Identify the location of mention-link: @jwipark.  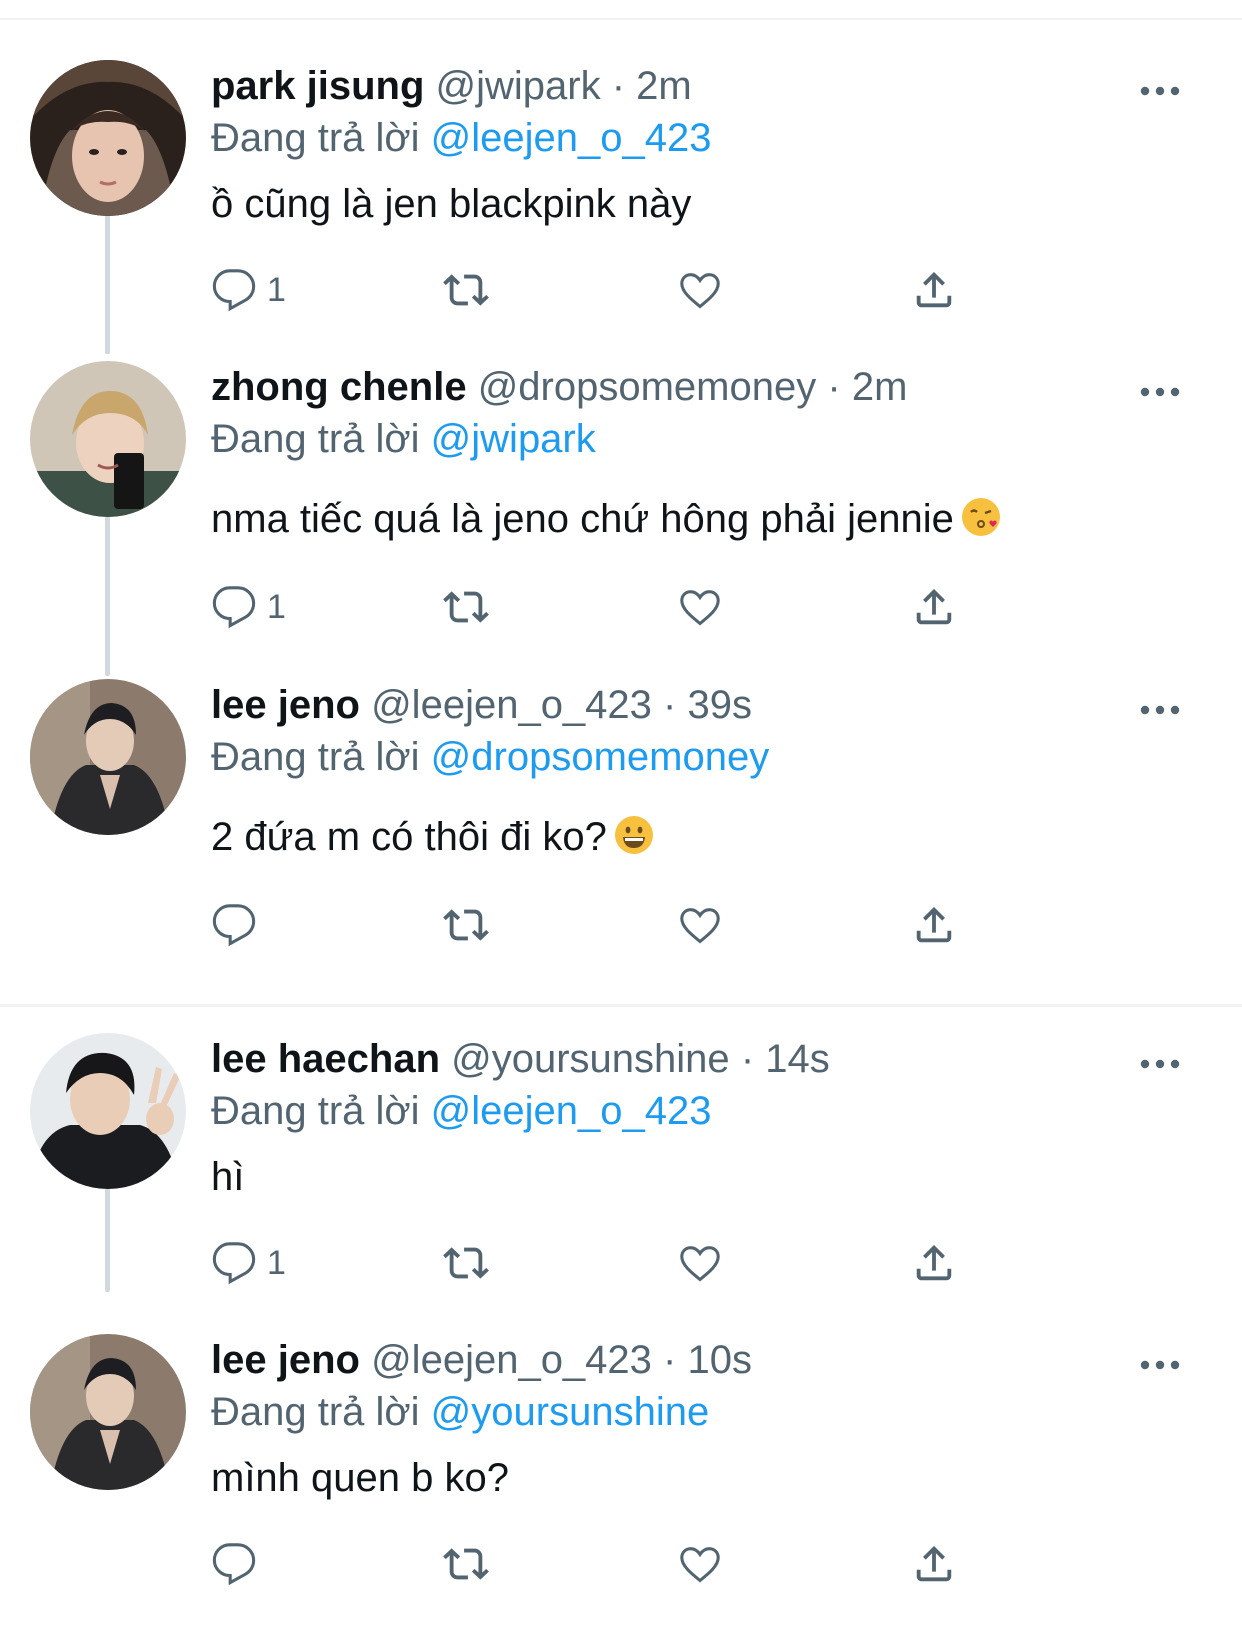
(513, 439).